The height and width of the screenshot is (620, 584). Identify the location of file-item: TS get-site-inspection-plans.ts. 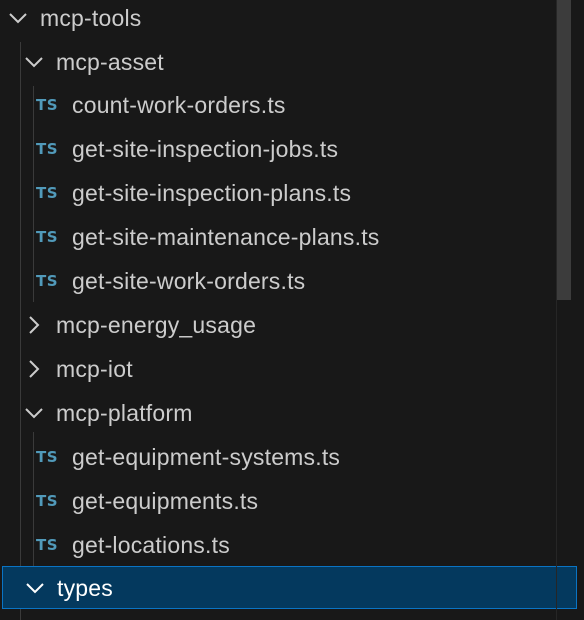
(278, 193).